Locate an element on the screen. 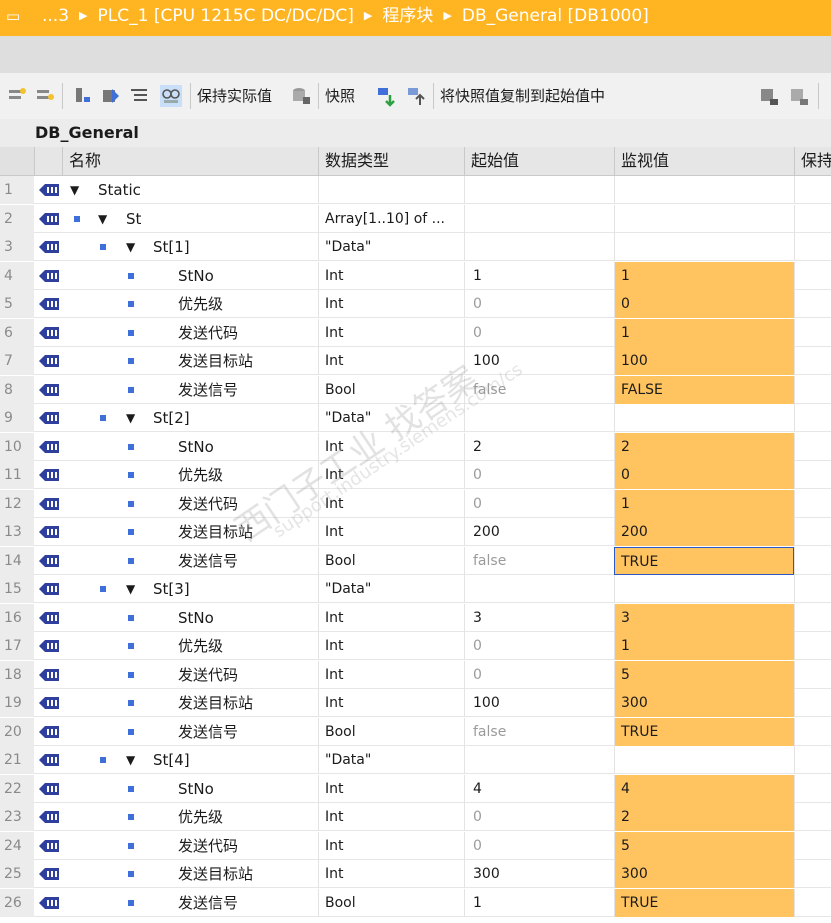 The height and width of the screenshot is (923, 831). breadcrumb-item: DB_General [DB1000] is located at coordinates (555, 16).